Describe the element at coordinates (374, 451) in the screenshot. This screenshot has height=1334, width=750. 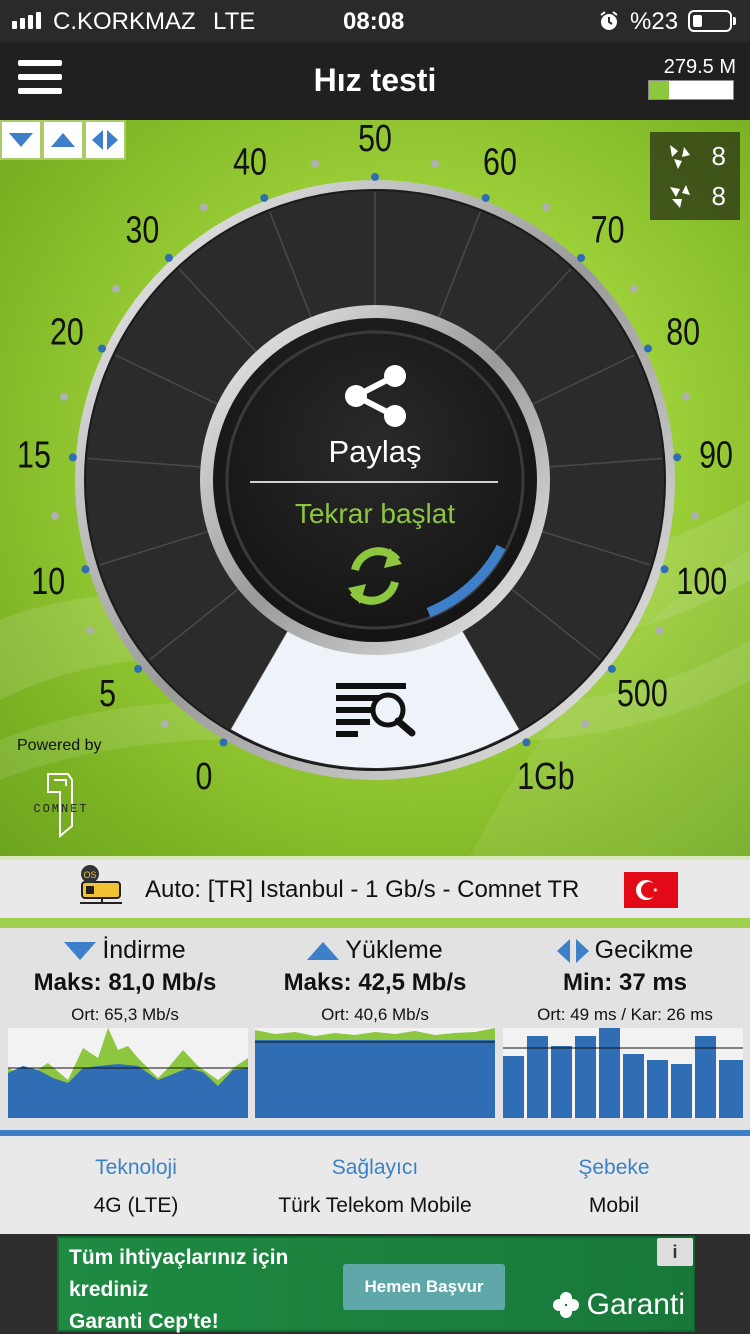
I see `share-label: Paylaş` at that location.